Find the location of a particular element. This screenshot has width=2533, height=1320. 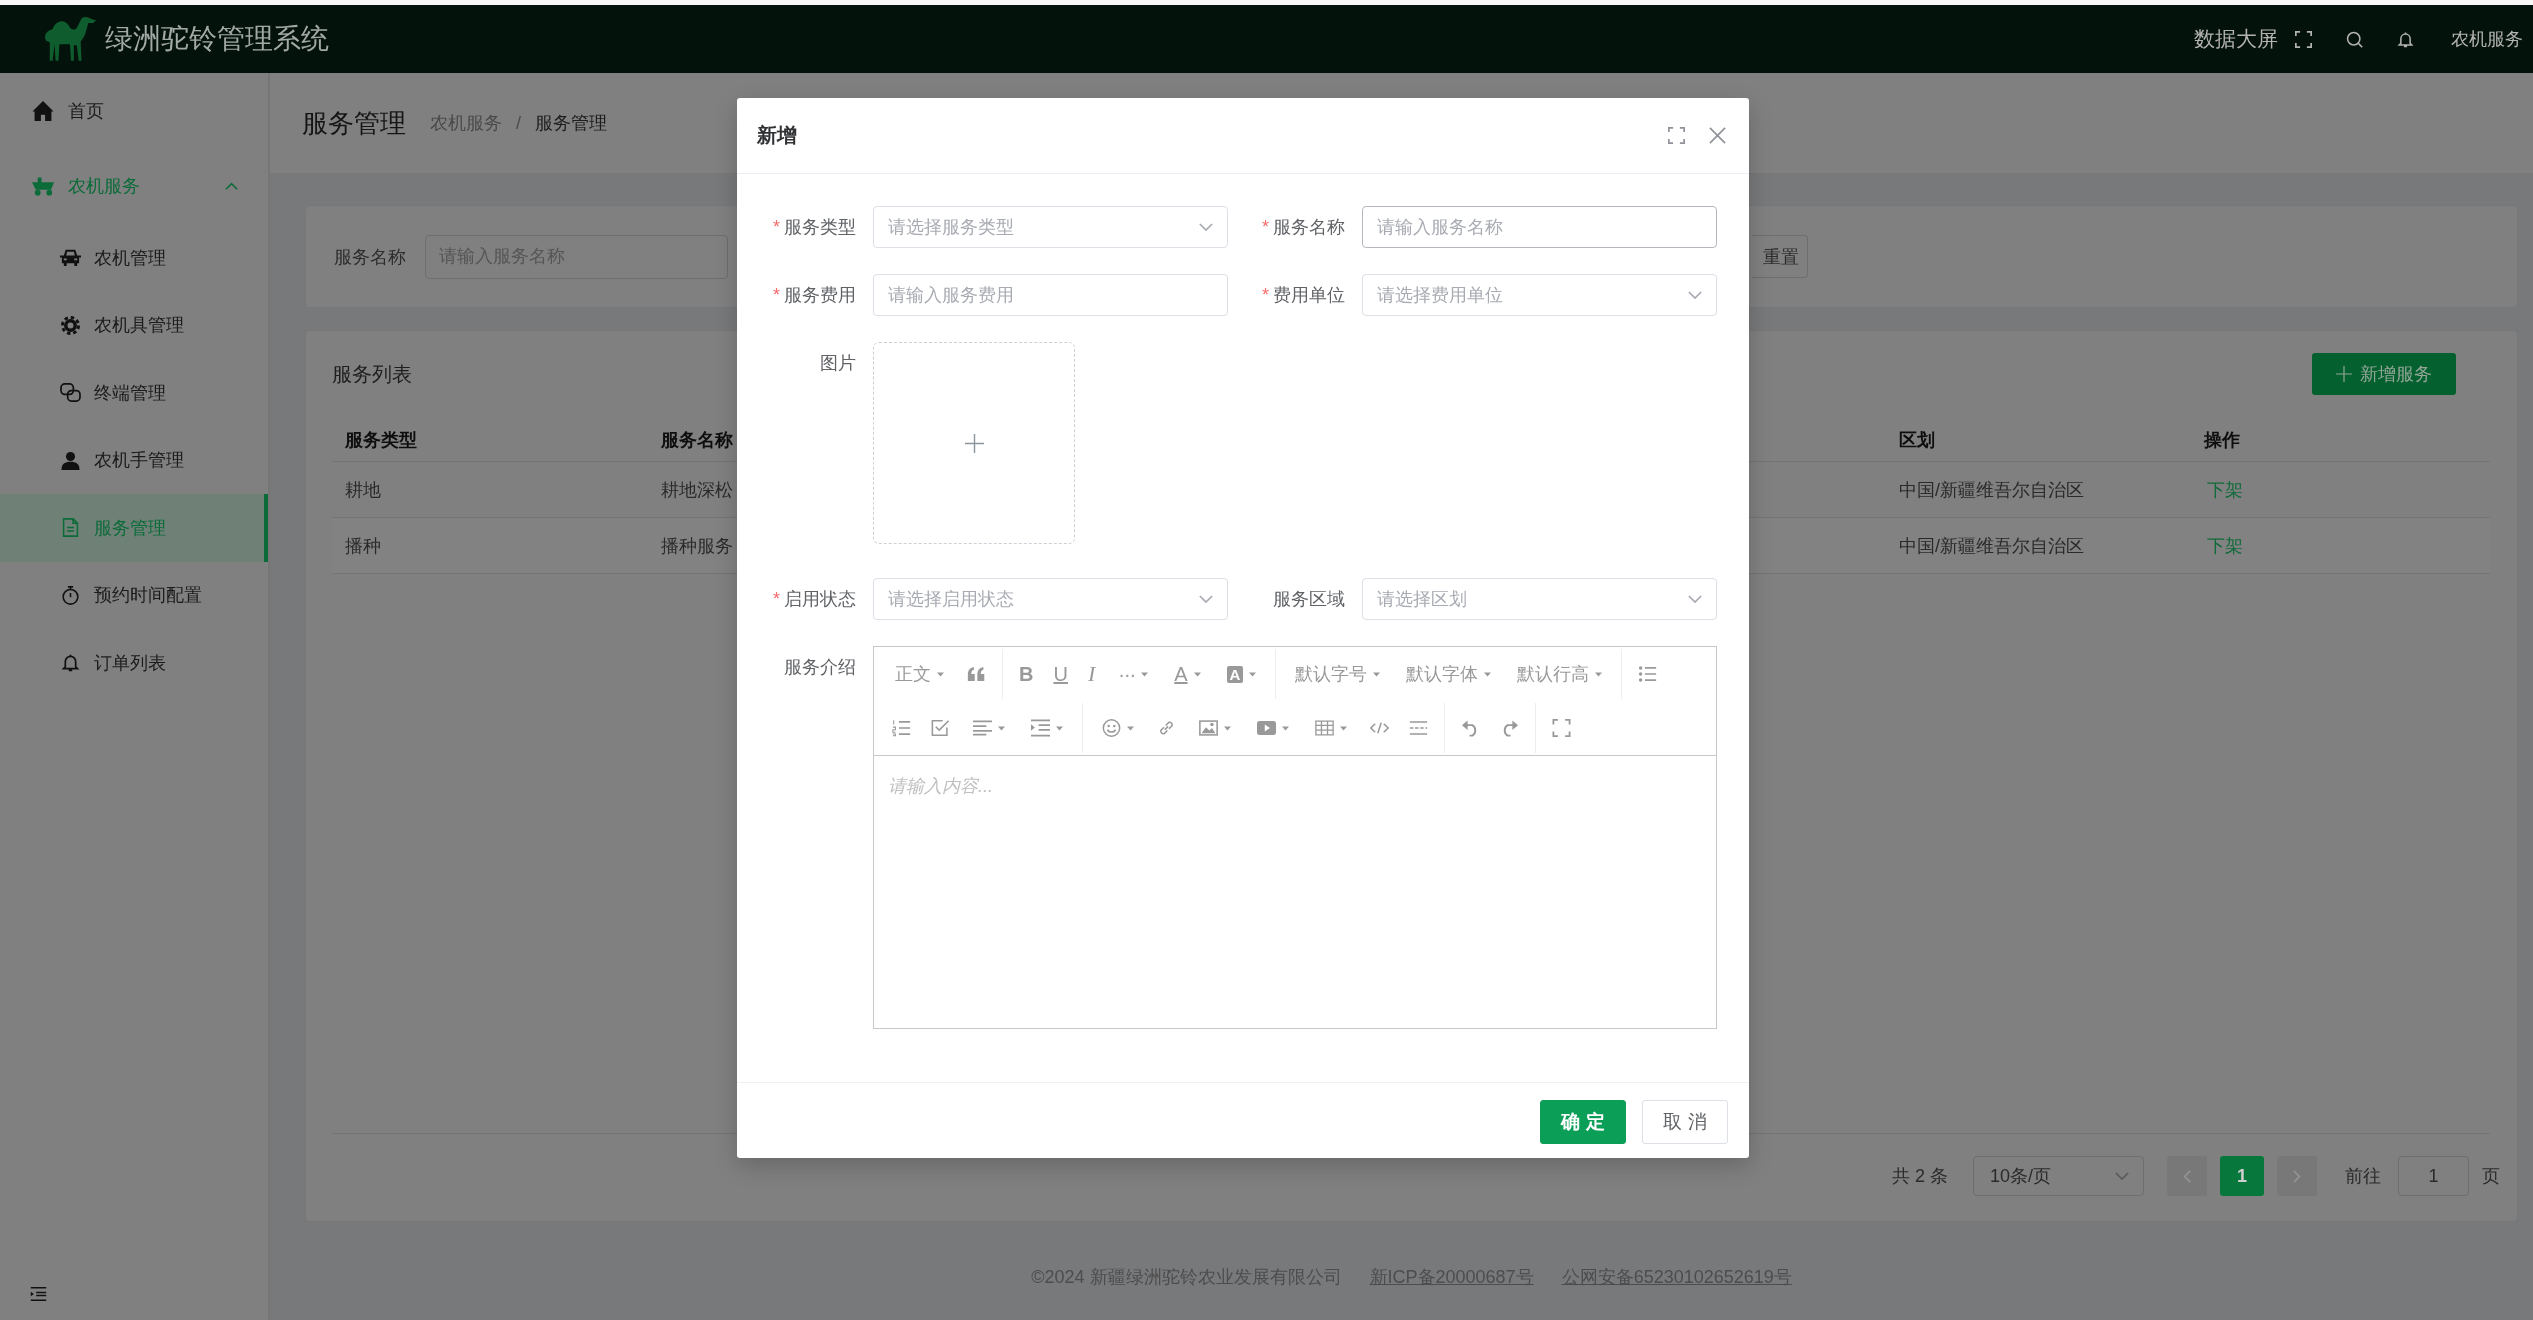

menu-icon is located at coordinates (38, 1294).